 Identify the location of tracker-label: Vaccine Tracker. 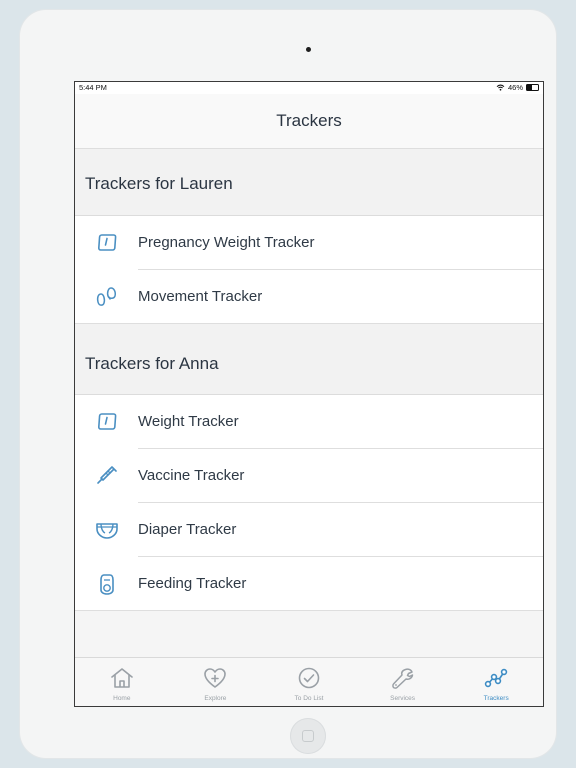
(191, 475).